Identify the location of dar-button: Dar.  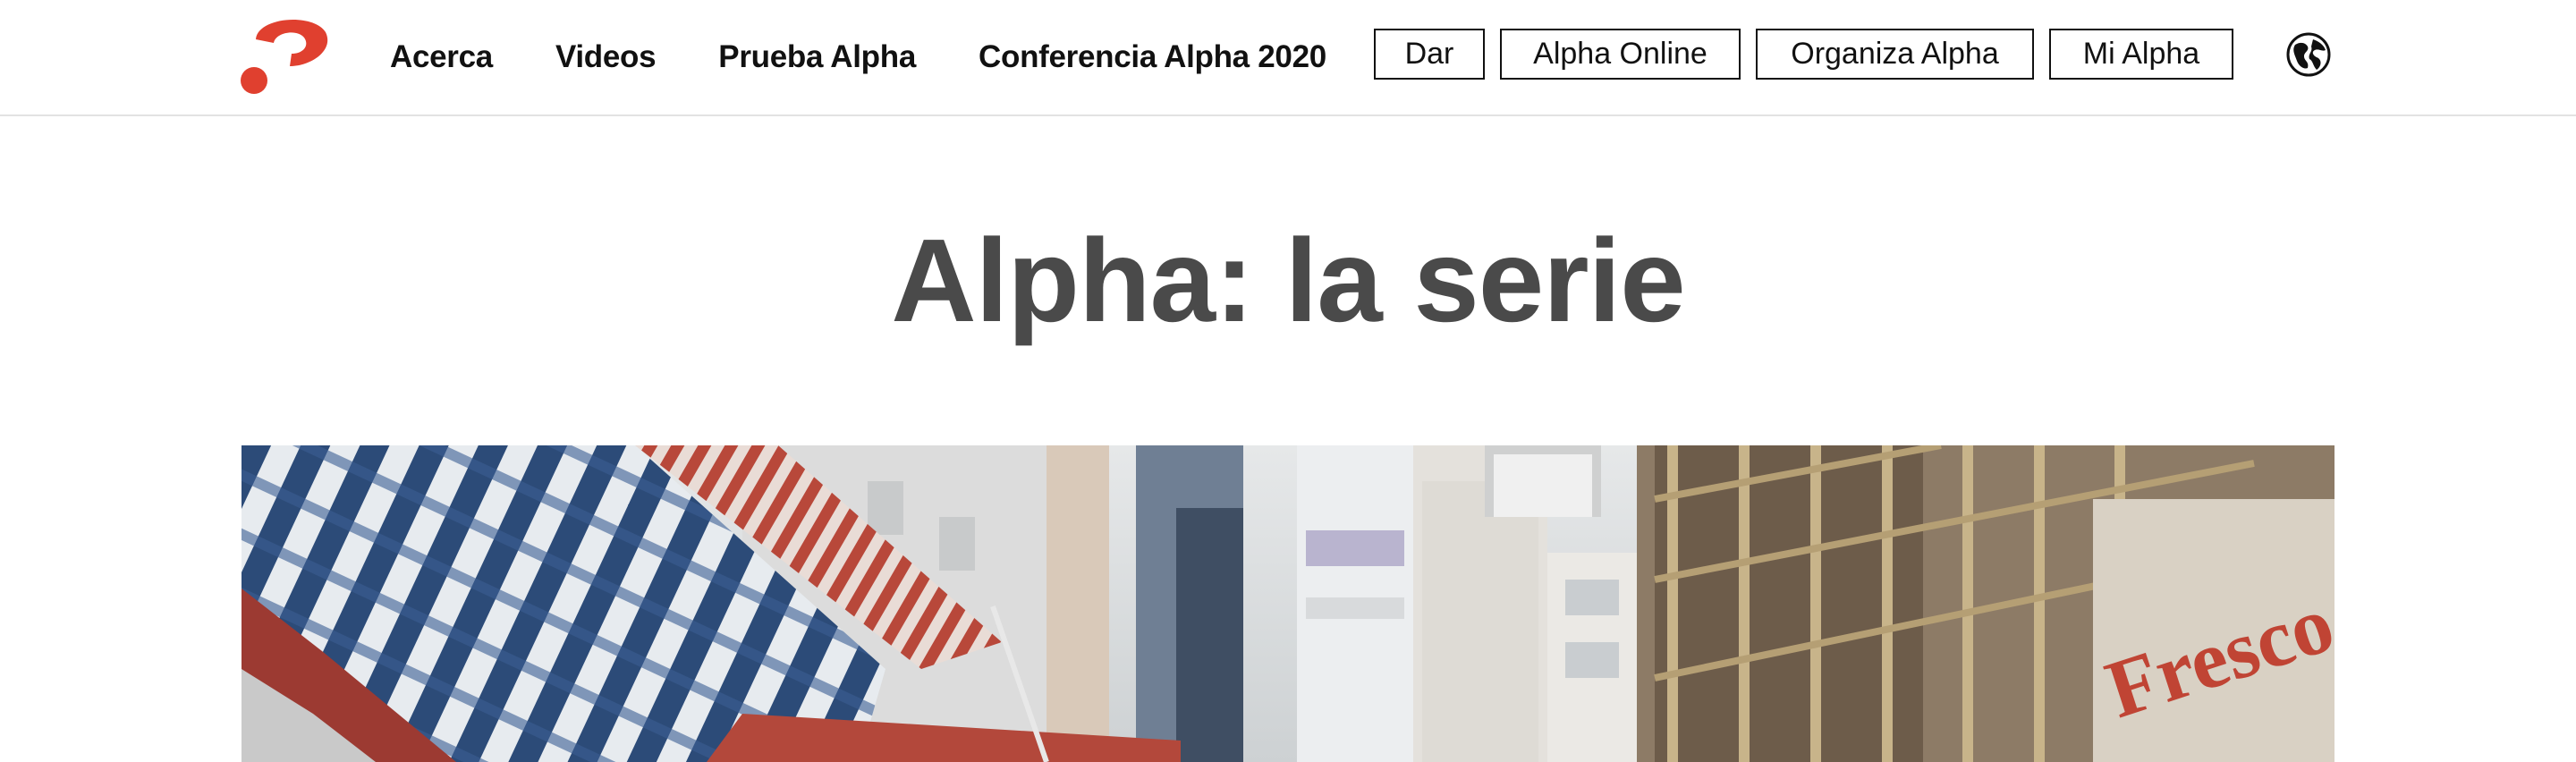
(1429, 54).